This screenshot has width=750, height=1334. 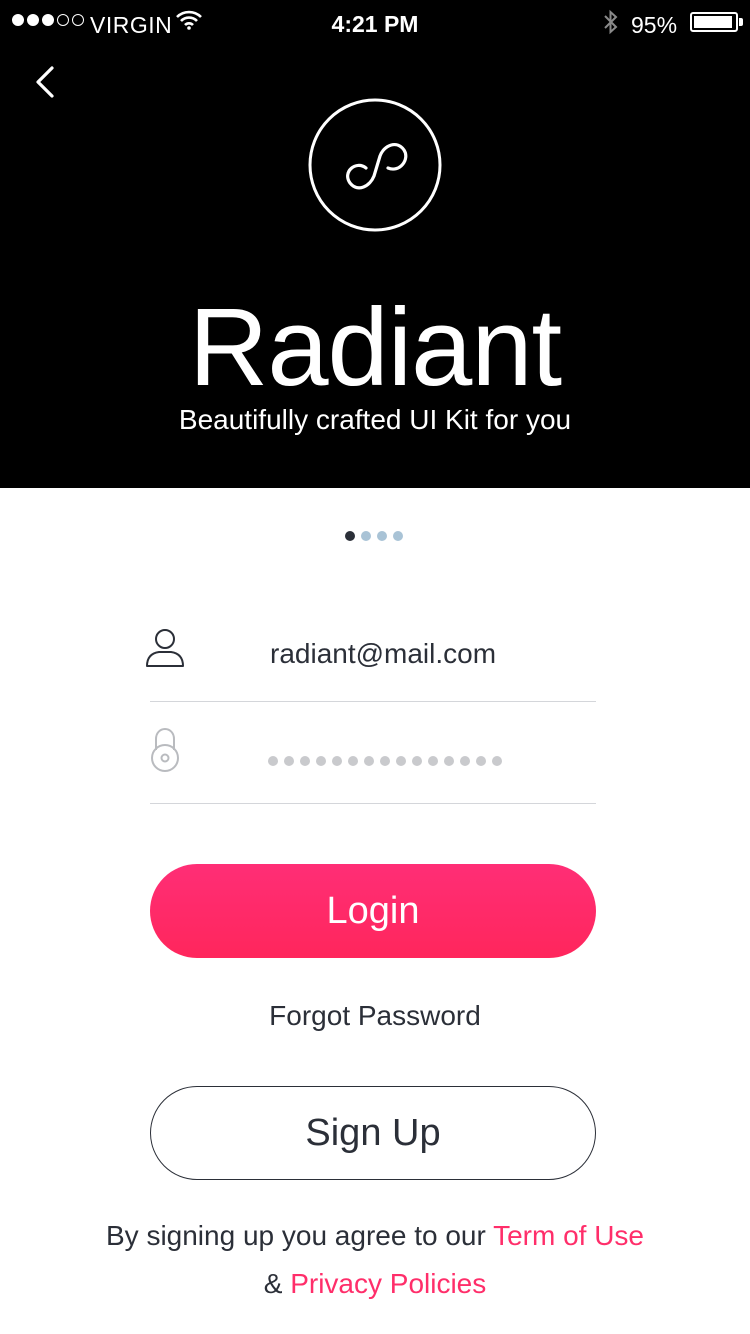 I want to click on login-button: Login, so click(x=373, y=911).